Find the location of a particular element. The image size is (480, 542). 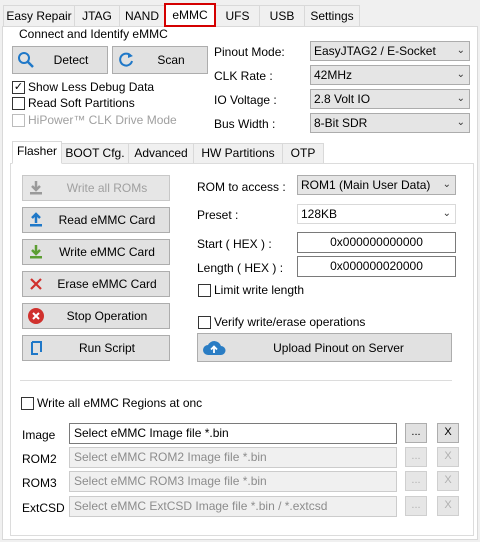

hipower-label: HiPower™ CLK Drive Mode is located at coordinates (102, 120).